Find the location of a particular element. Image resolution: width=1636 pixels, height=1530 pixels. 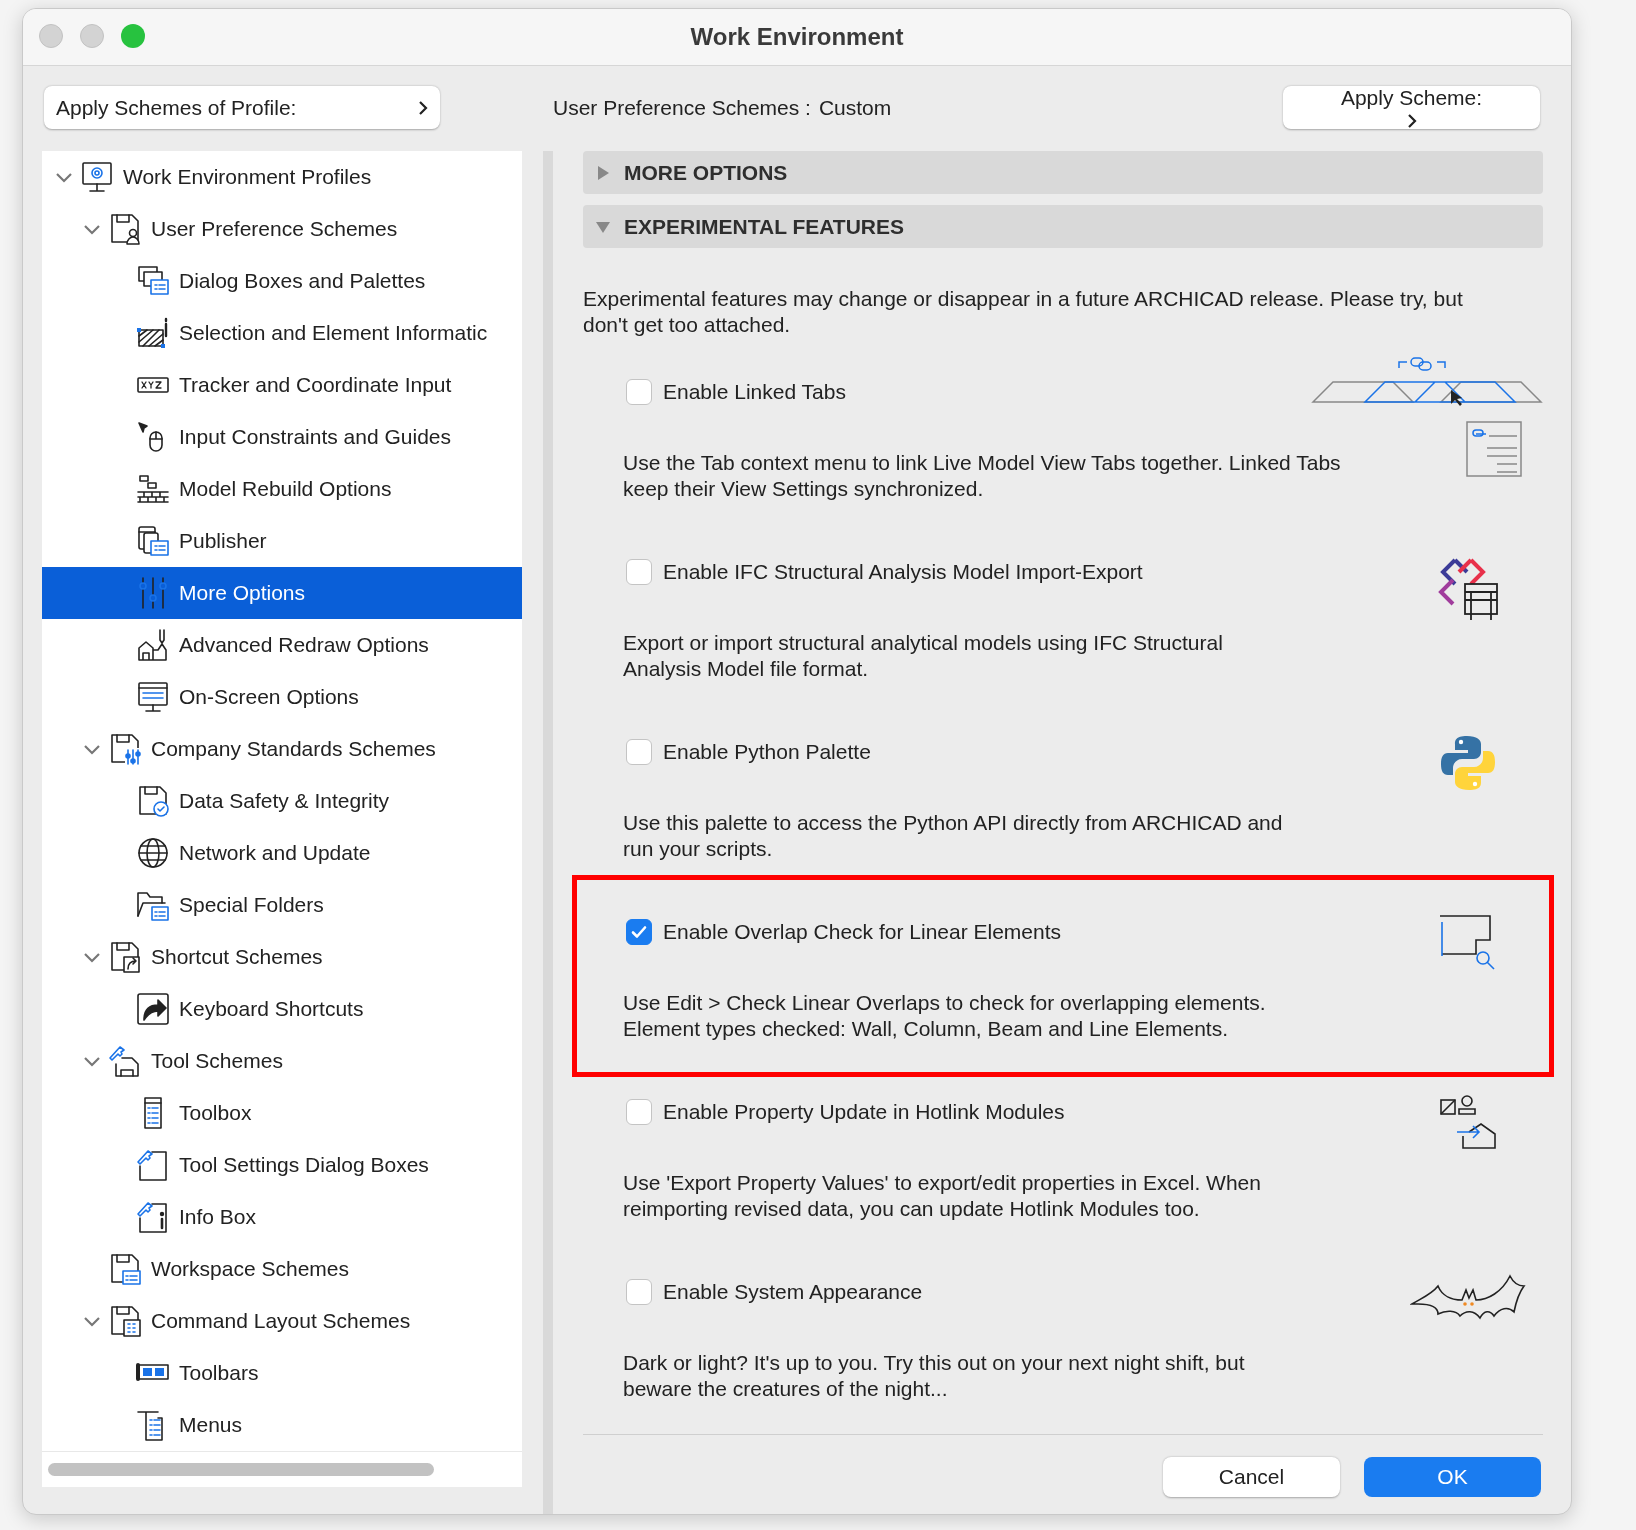

feature-title: Enable System Appearance is located at coordinates (793, 1292).